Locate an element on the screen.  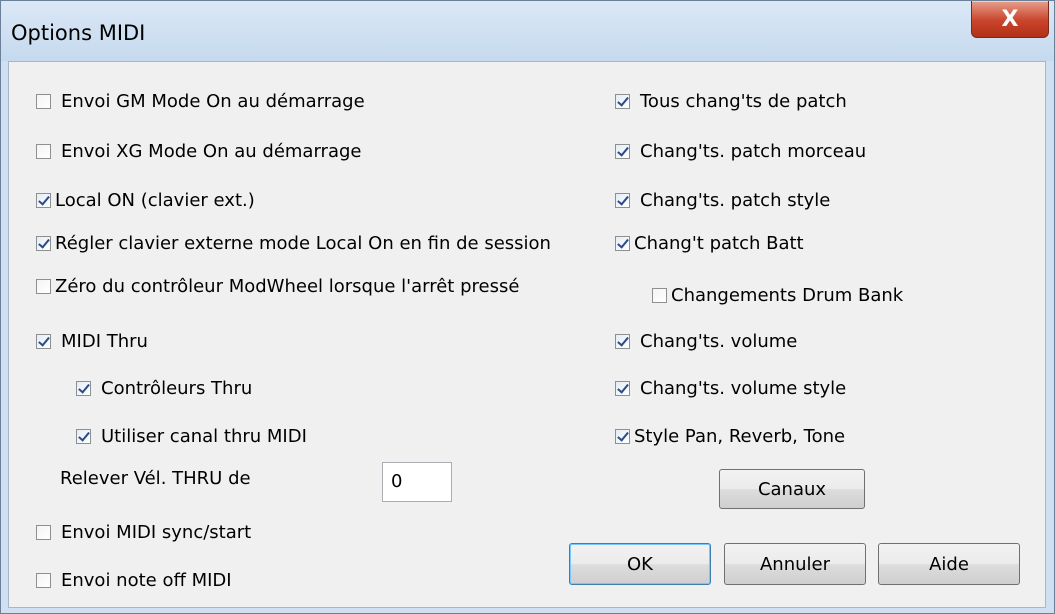
checkbox-label: Tous chang'ts de patch is located at coordinates (743, 101).